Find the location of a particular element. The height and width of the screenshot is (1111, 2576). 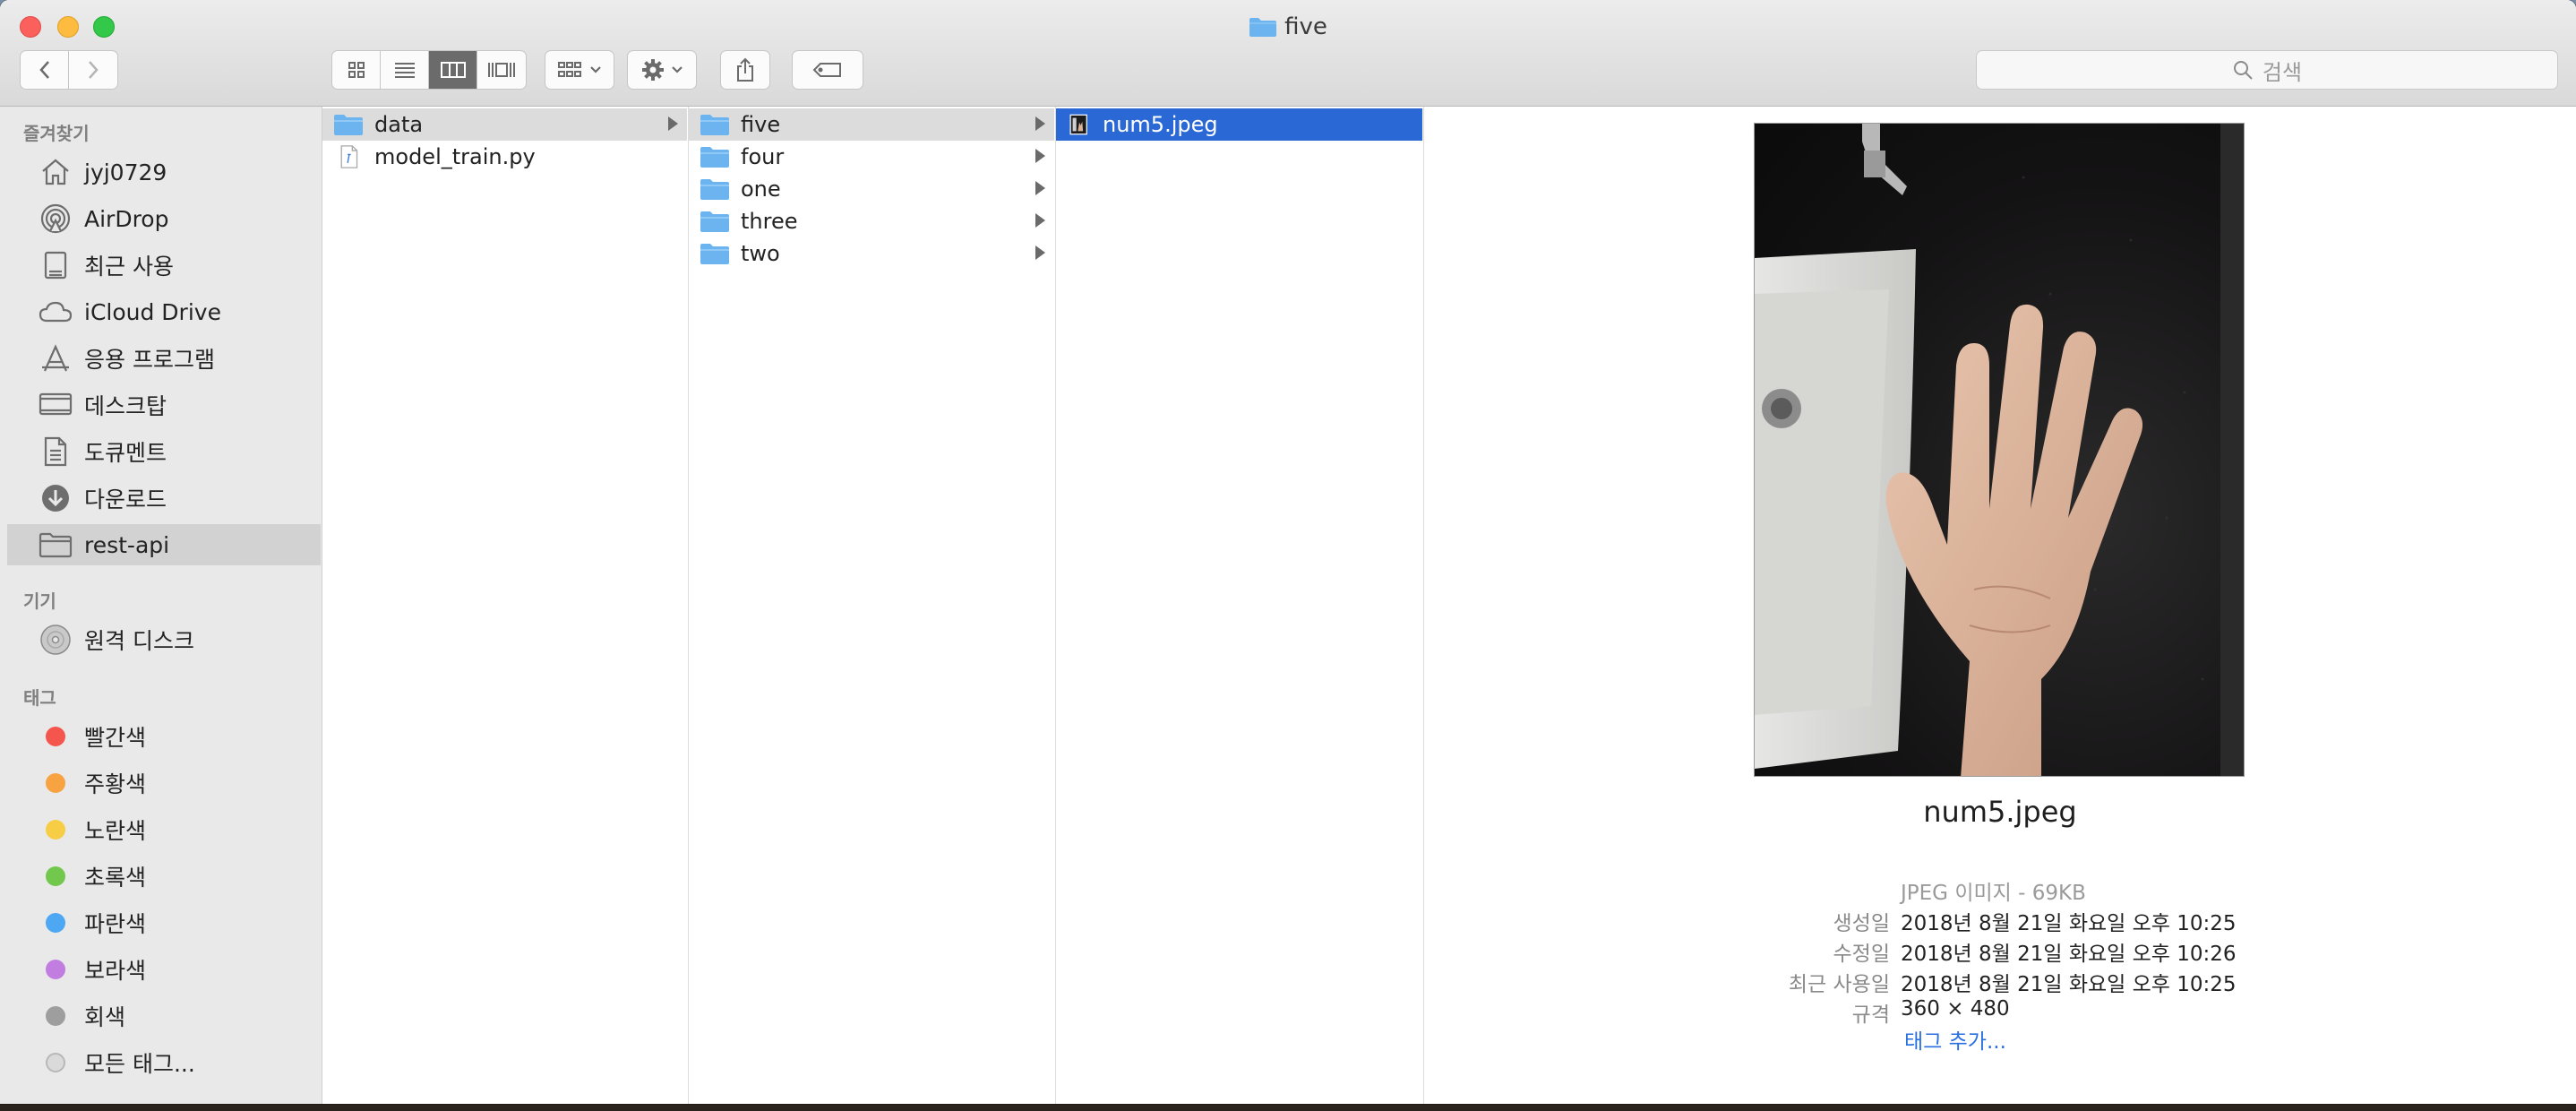

chevron-down-icon is located at coordinates (595, 69).